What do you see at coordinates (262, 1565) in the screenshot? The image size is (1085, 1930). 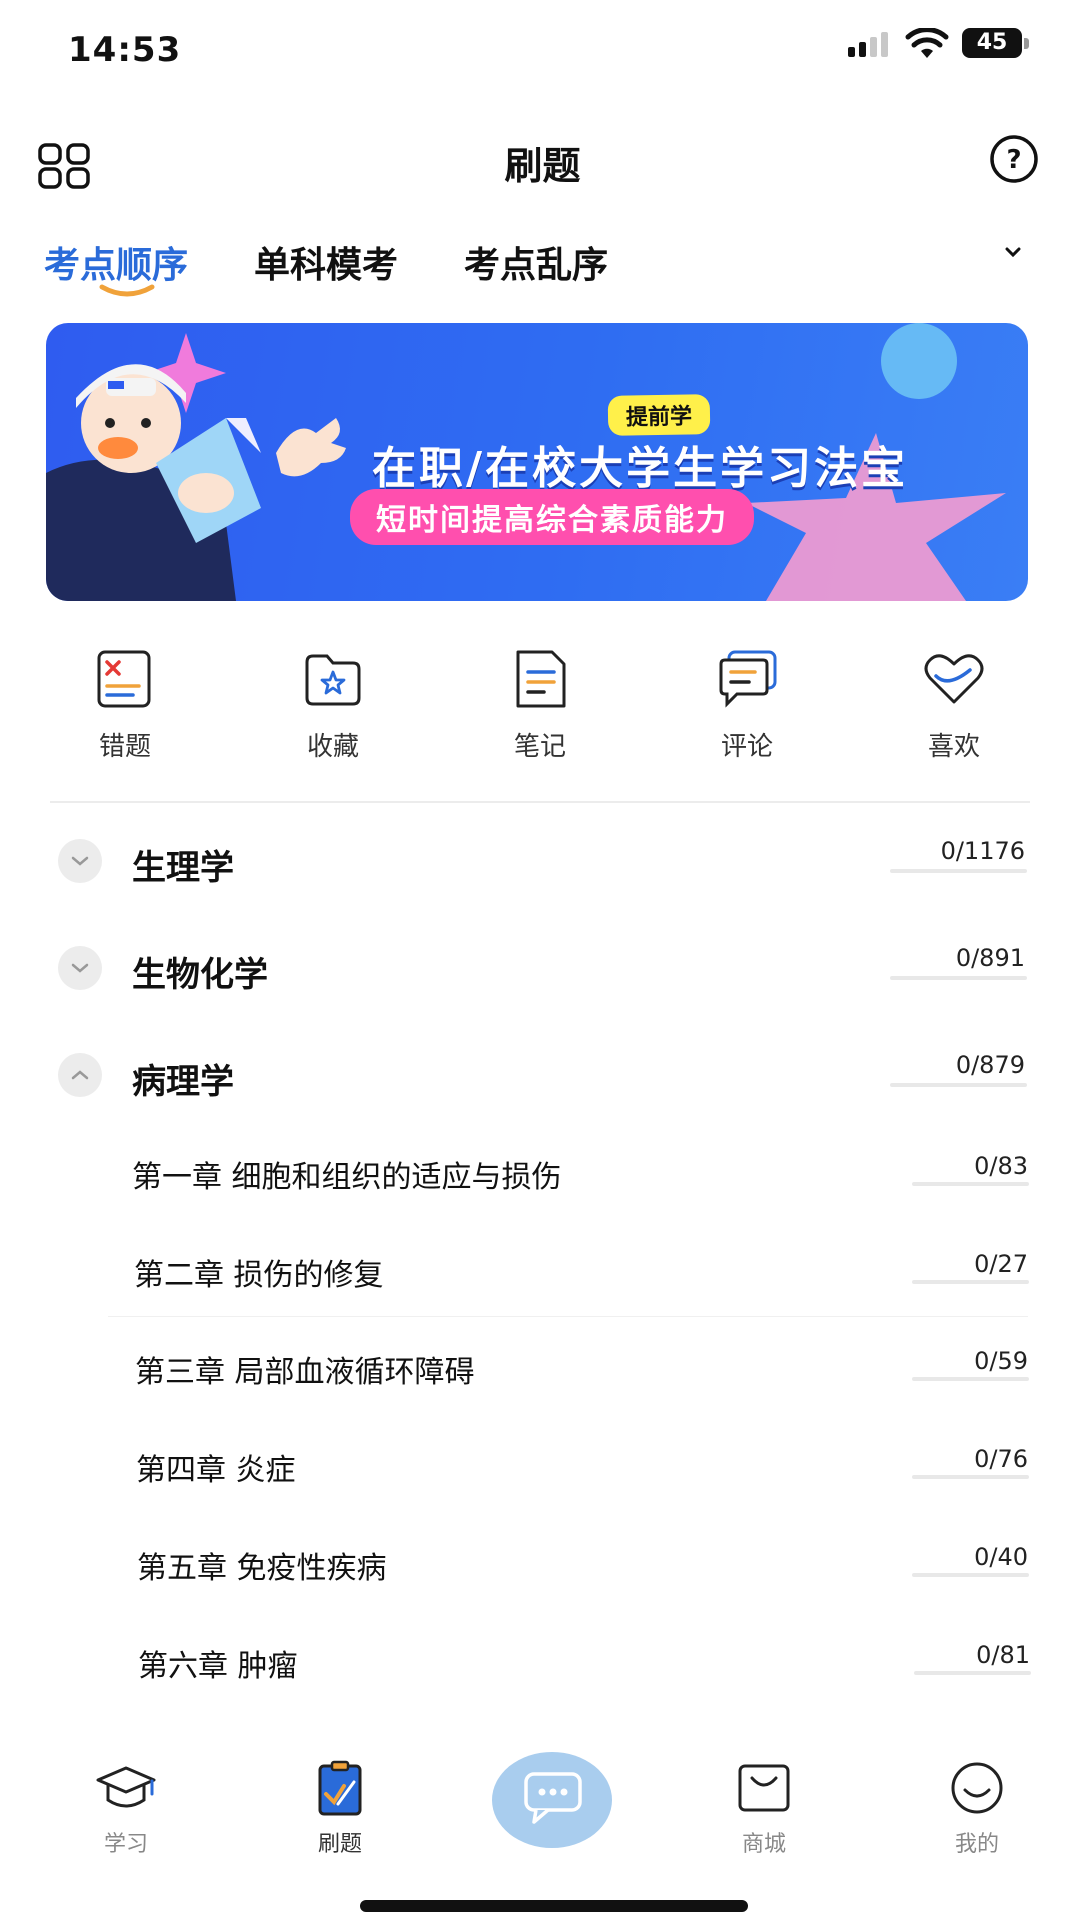 I see `chapter-item: 第五章 免疫性疾病` at bounding box center [262, 1565].